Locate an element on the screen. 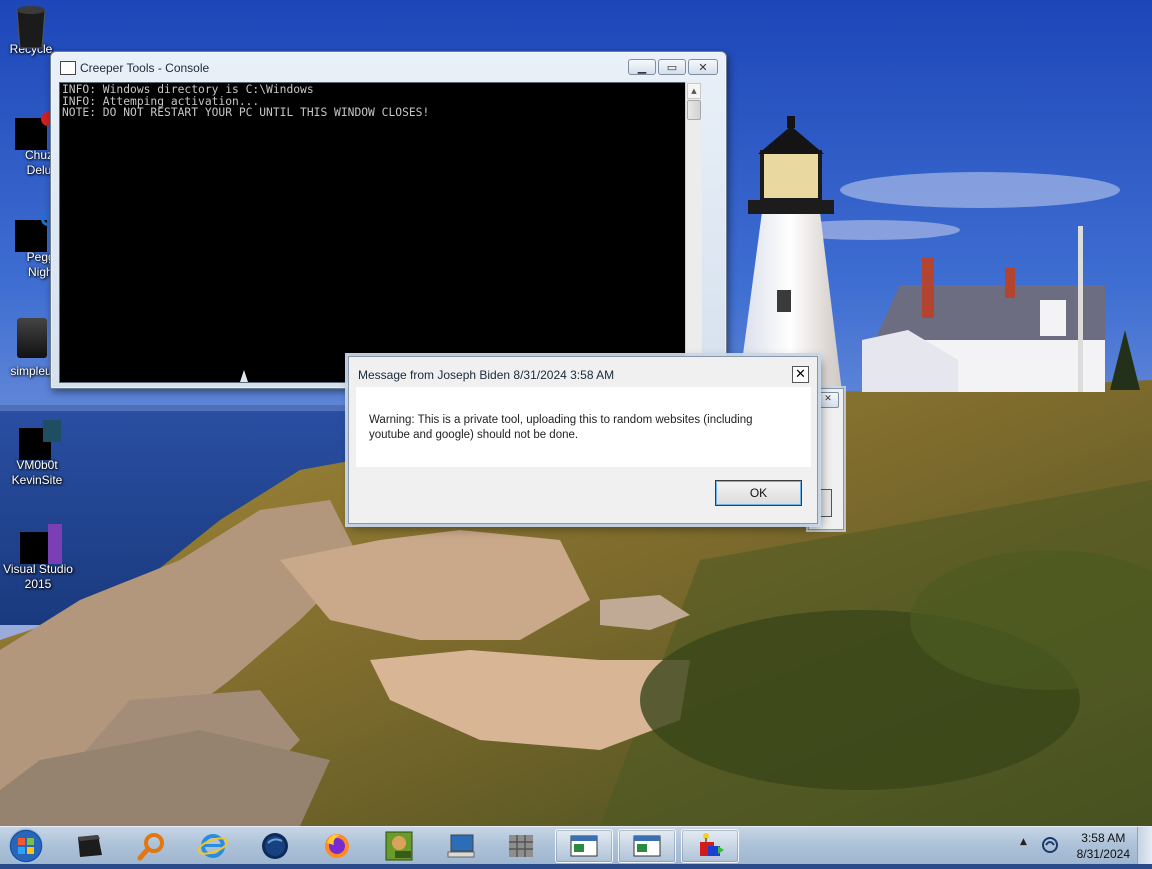  ok-button: OK is located at coordinates (758, 493).